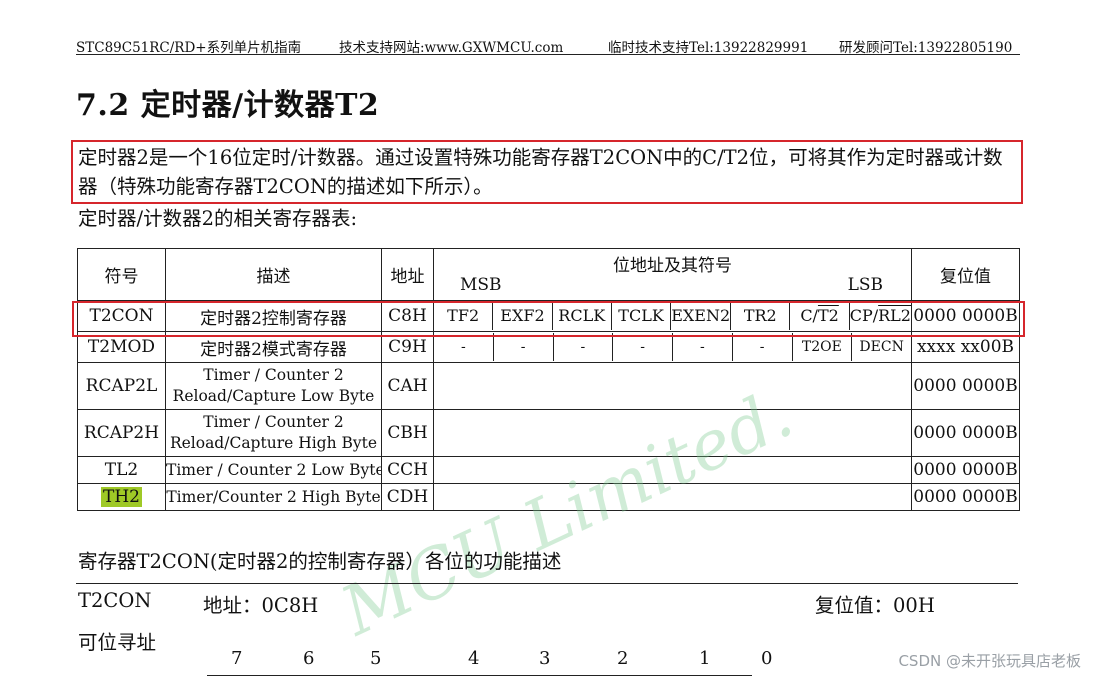 The width and height of the screenshot is (1095, 681). Describe the element at coordinates (407, 274) in the screenshot. I see `header-addr: 地址` at that location.